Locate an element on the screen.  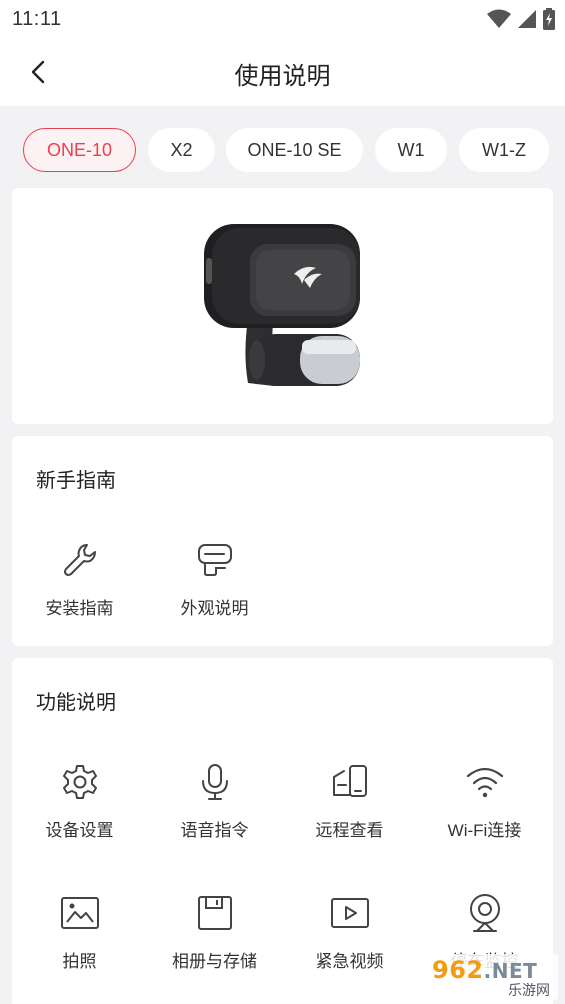
tab-w1-z: W1-Z is located at coordinates (504, 150).